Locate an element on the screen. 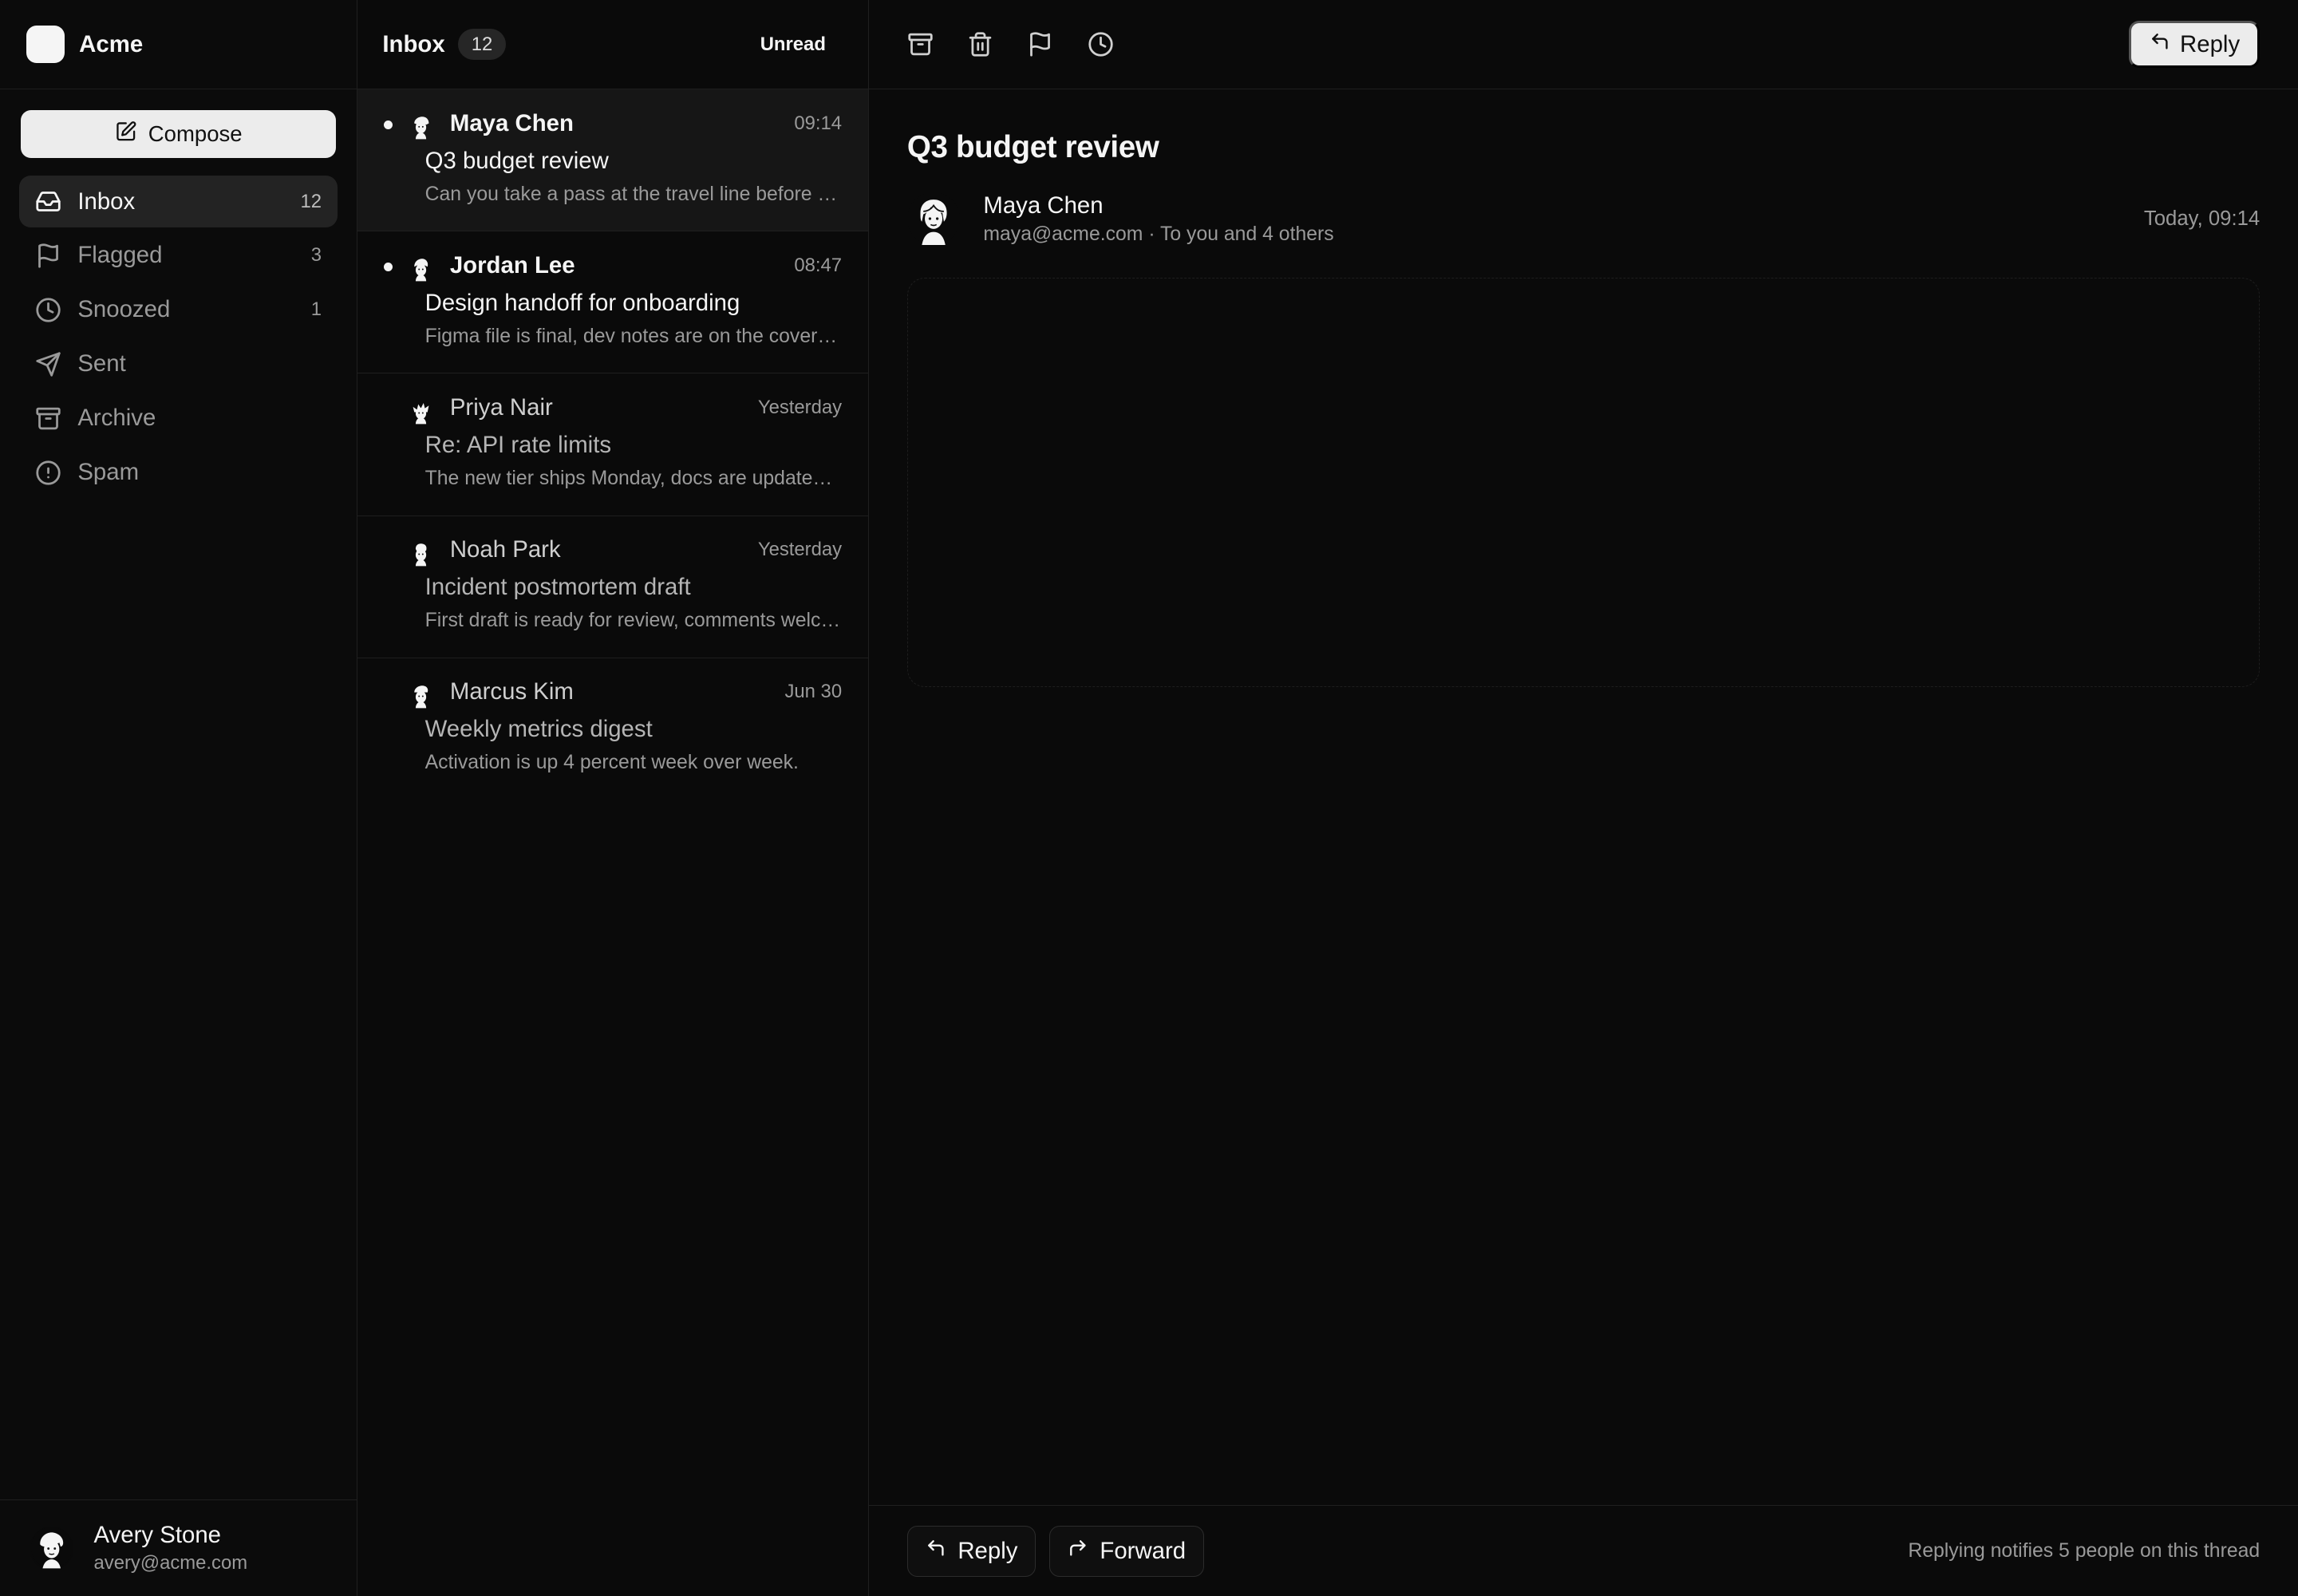  message-sender: Marcus Kim is located at coordinates (512, 691).